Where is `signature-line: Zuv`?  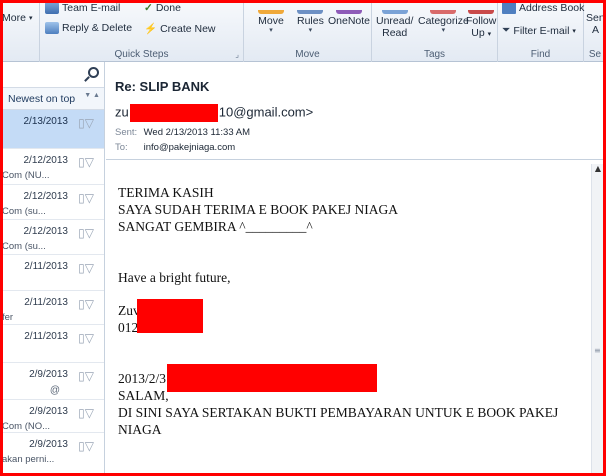
signature-line: Zuv is located at coordinates (352, 316).